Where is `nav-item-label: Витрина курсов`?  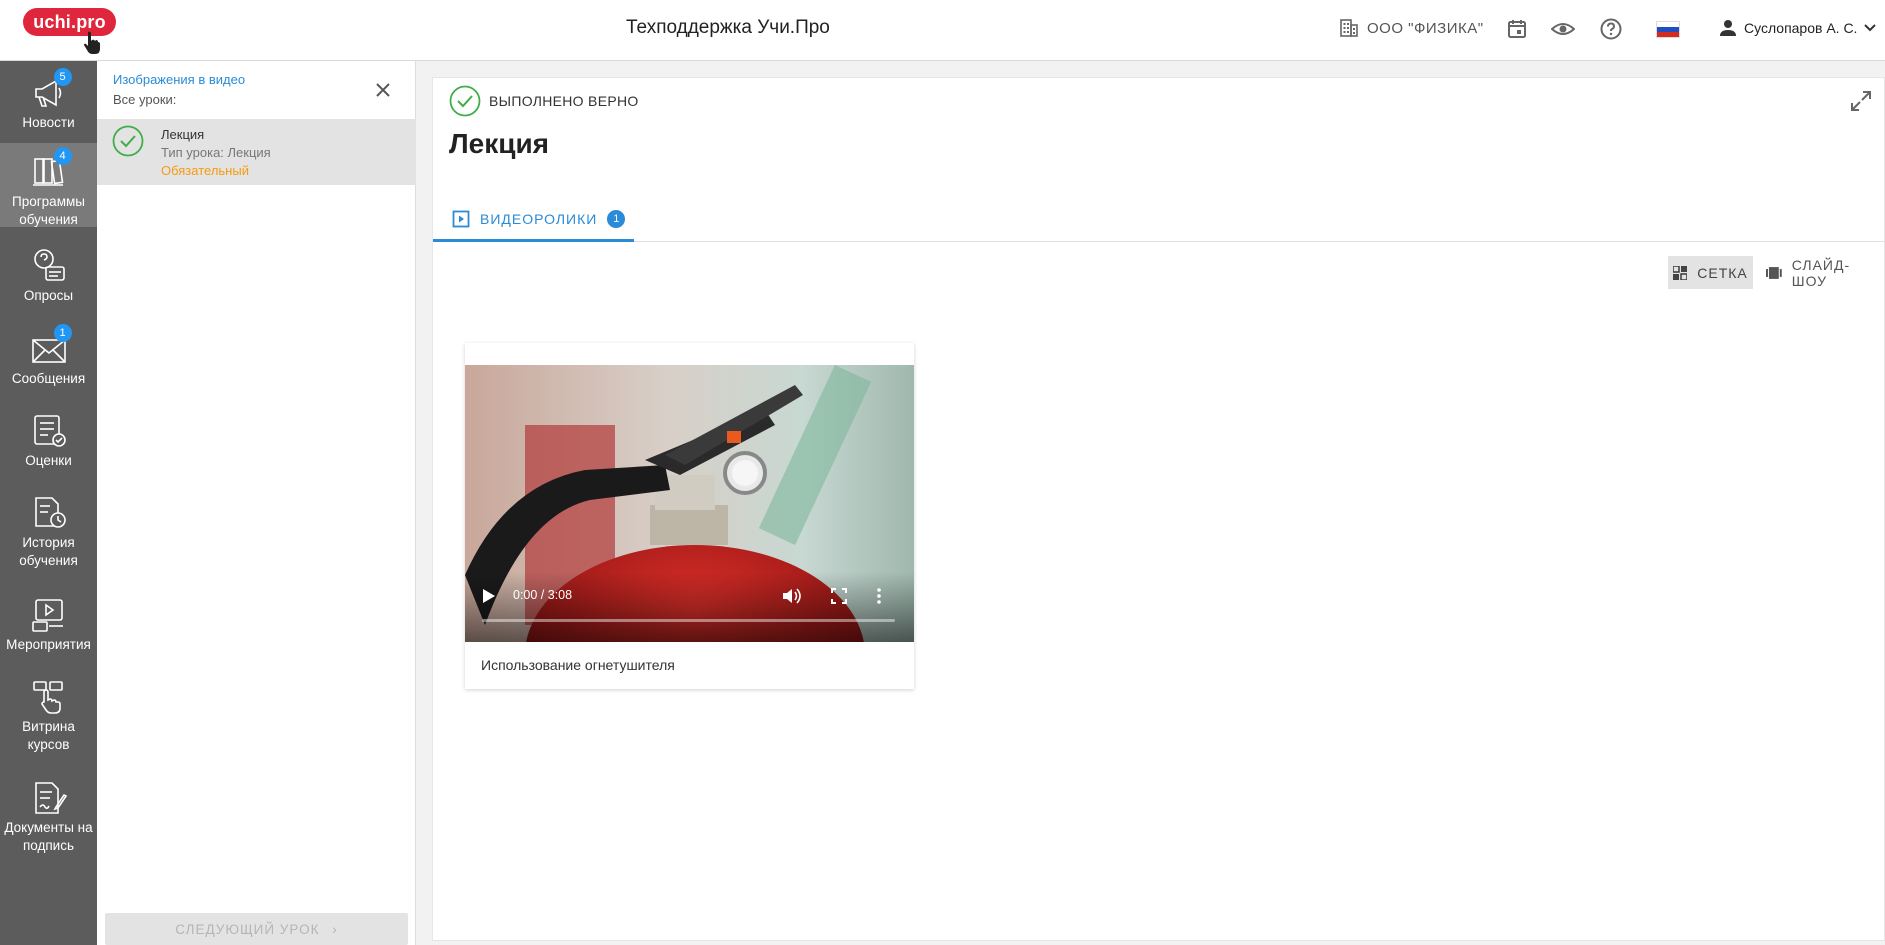
nav-item-label: Витрина курсов is located at coordinates (48, 735).